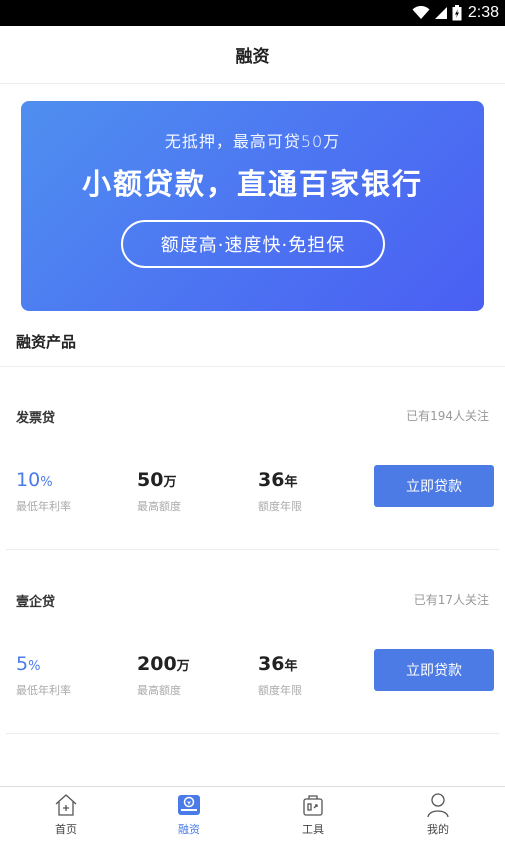 The width and height of the screenshot is (505, 843). Describe the element at coordinates (483, 12) in the screenshot. I see `status-time: 2:38` at that location.